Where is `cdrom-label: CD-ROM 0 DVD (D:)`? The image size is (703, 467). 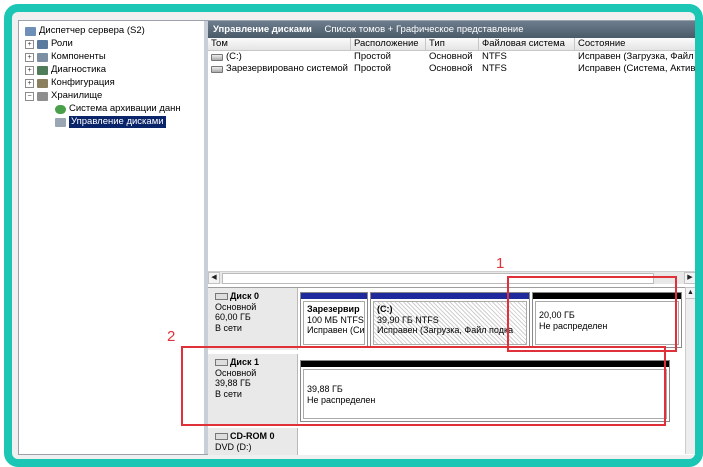 cdrom-label: CD-ROM 0 DVD (D:) is located at coordinates (253, 441).